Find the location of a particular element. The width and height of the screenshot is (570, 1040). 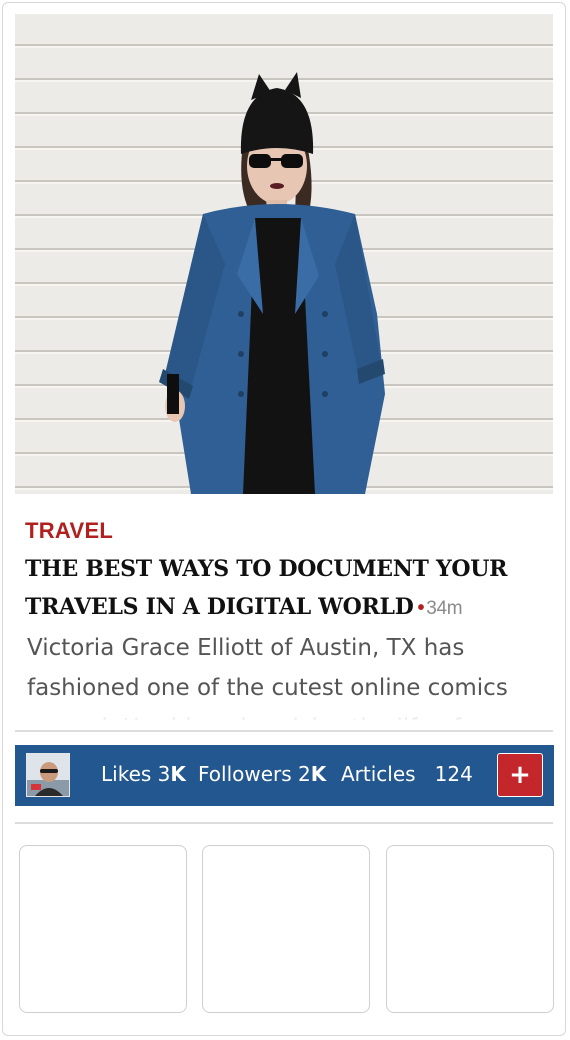

likes-stat: Likes 3K is located at coordinates (143, 774).